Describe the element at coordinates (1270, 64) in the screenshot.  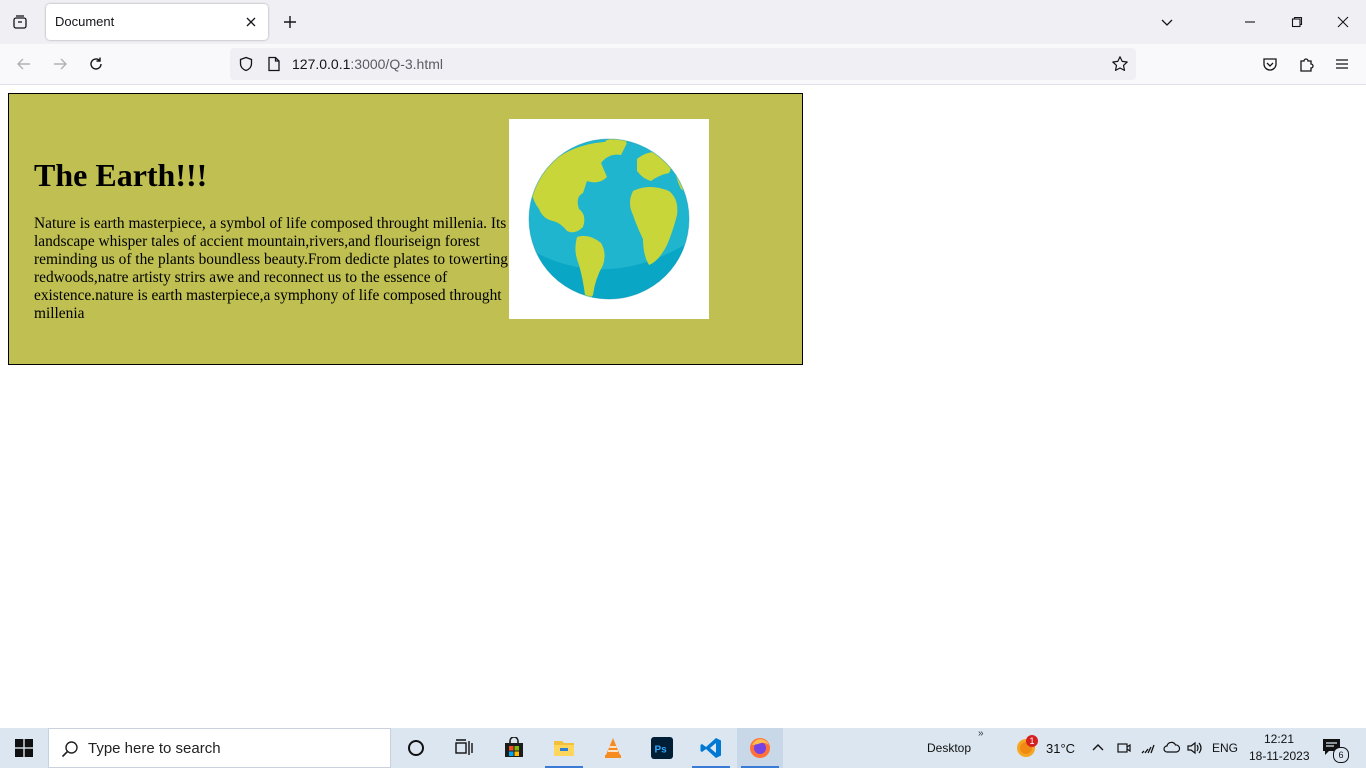
I see `pocket-icon` at that location.